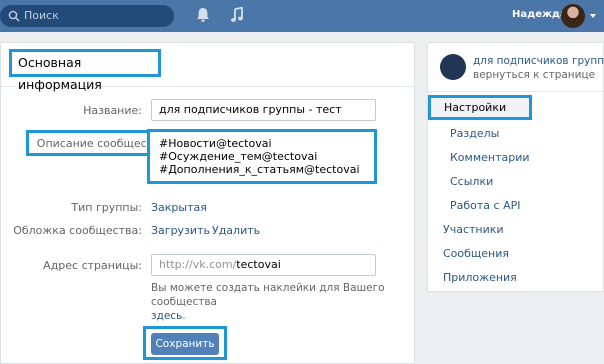 This screenshot has height=364, width=604. Describe the element at coordinates (471, 181) in the screenshot. I see `sidebar-item-links: Ссылки` at that location.